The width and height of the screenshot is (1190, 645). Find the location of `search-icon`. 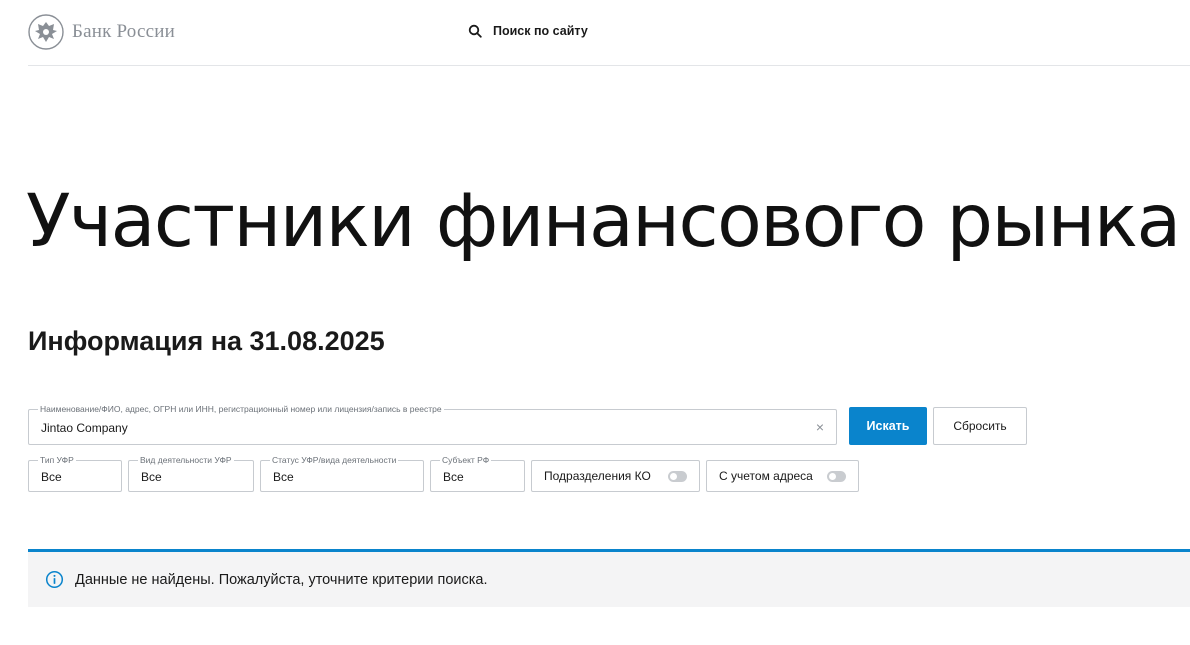

search-icon is located at coordinates (475, 31).